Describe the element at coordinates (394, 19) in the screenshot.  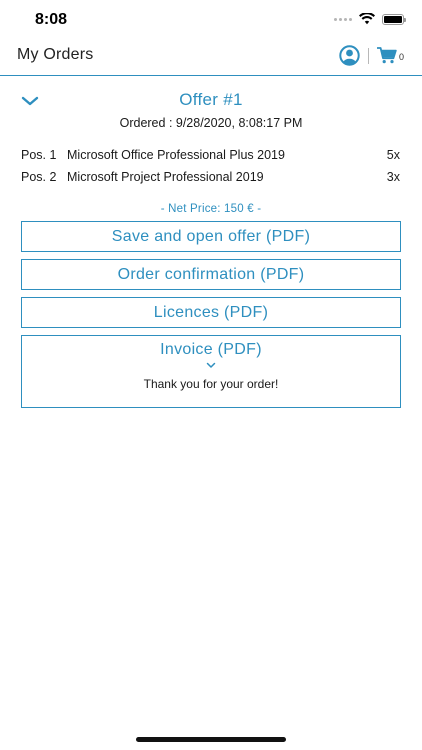
I see `battery-icon` at that location.